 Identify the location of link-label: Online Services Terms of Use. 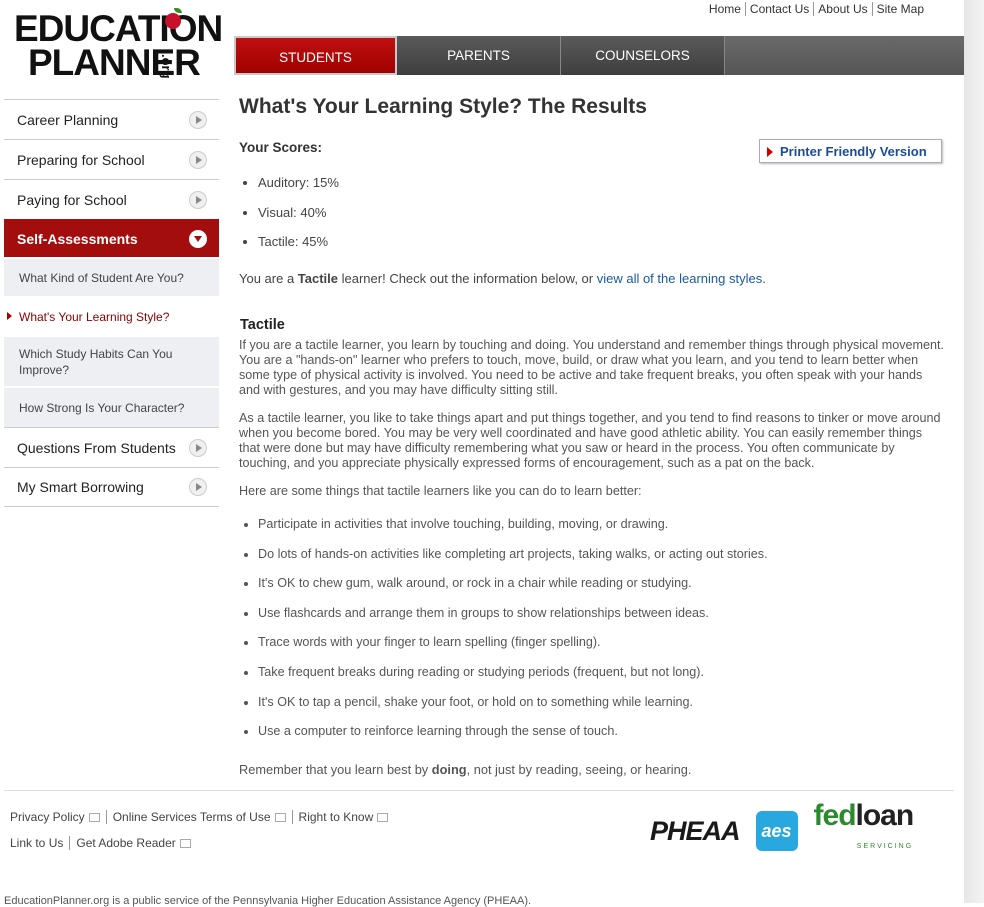
(191, 817).